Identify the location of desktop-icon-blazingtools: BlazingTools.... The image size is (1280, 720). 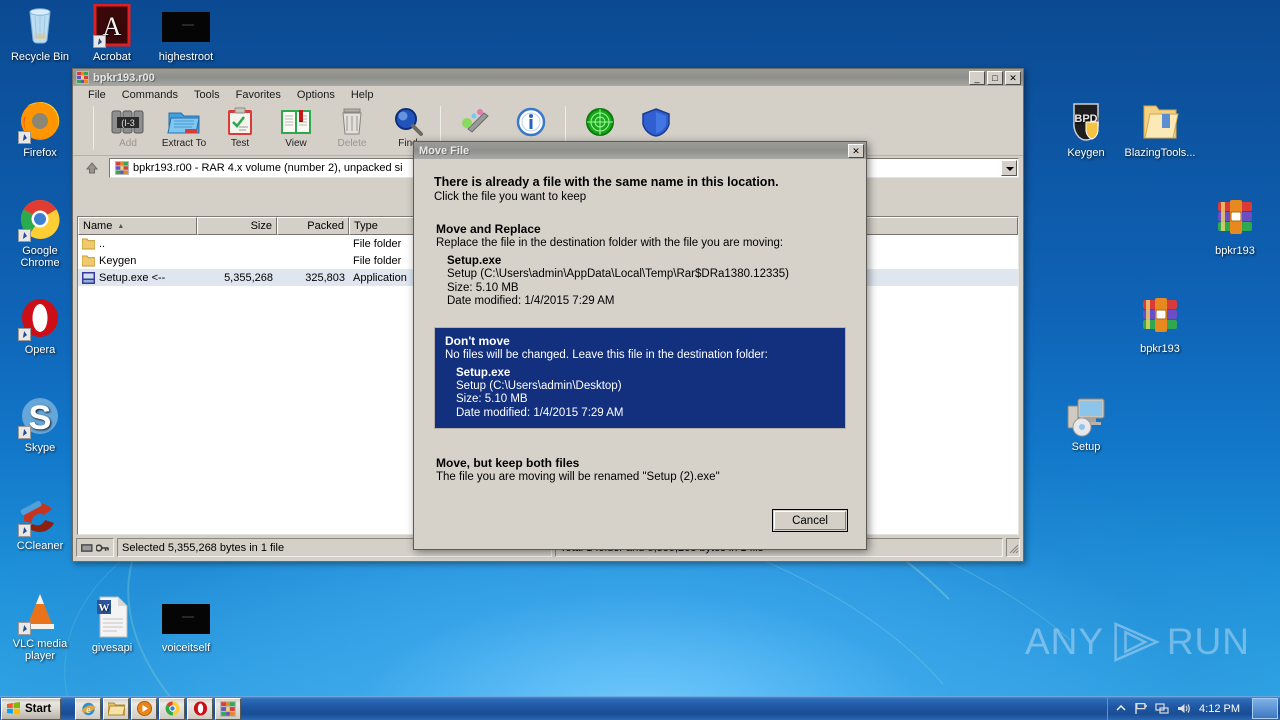
(1160, 129).